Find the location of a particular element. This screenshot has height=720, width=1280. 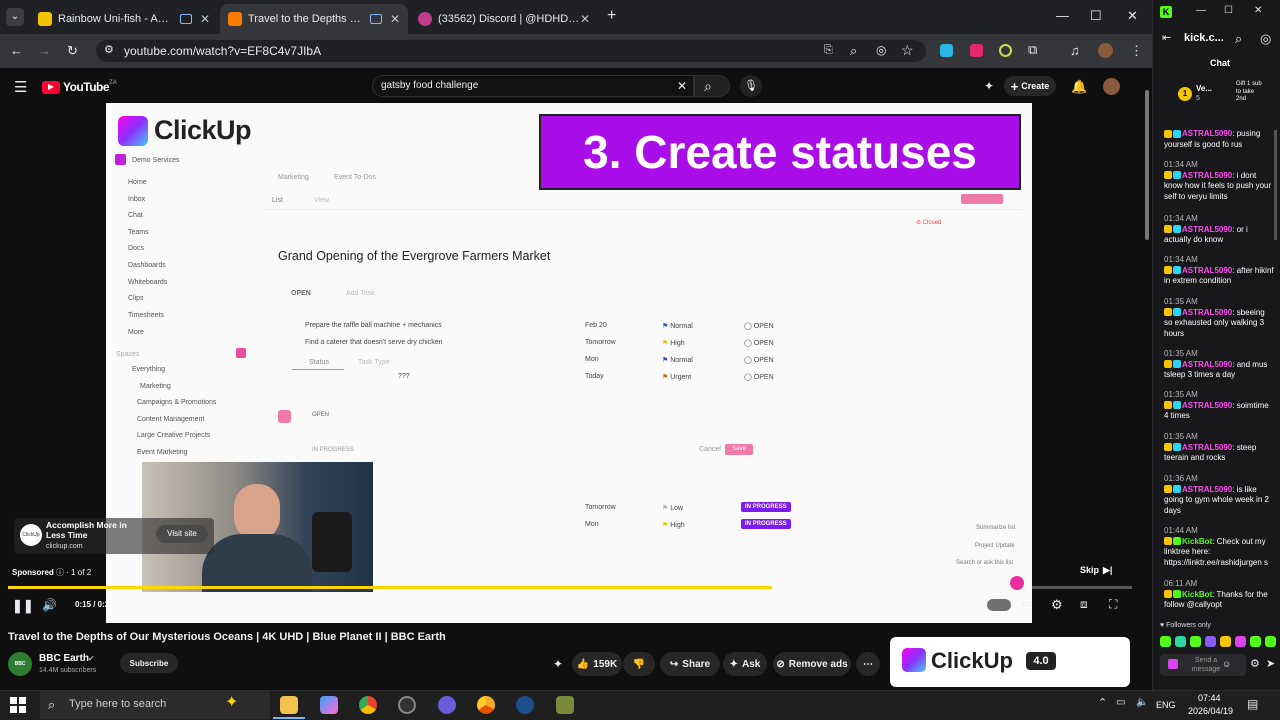

clock-date: 2026/04/19 is located at coordinates (1210, 711).